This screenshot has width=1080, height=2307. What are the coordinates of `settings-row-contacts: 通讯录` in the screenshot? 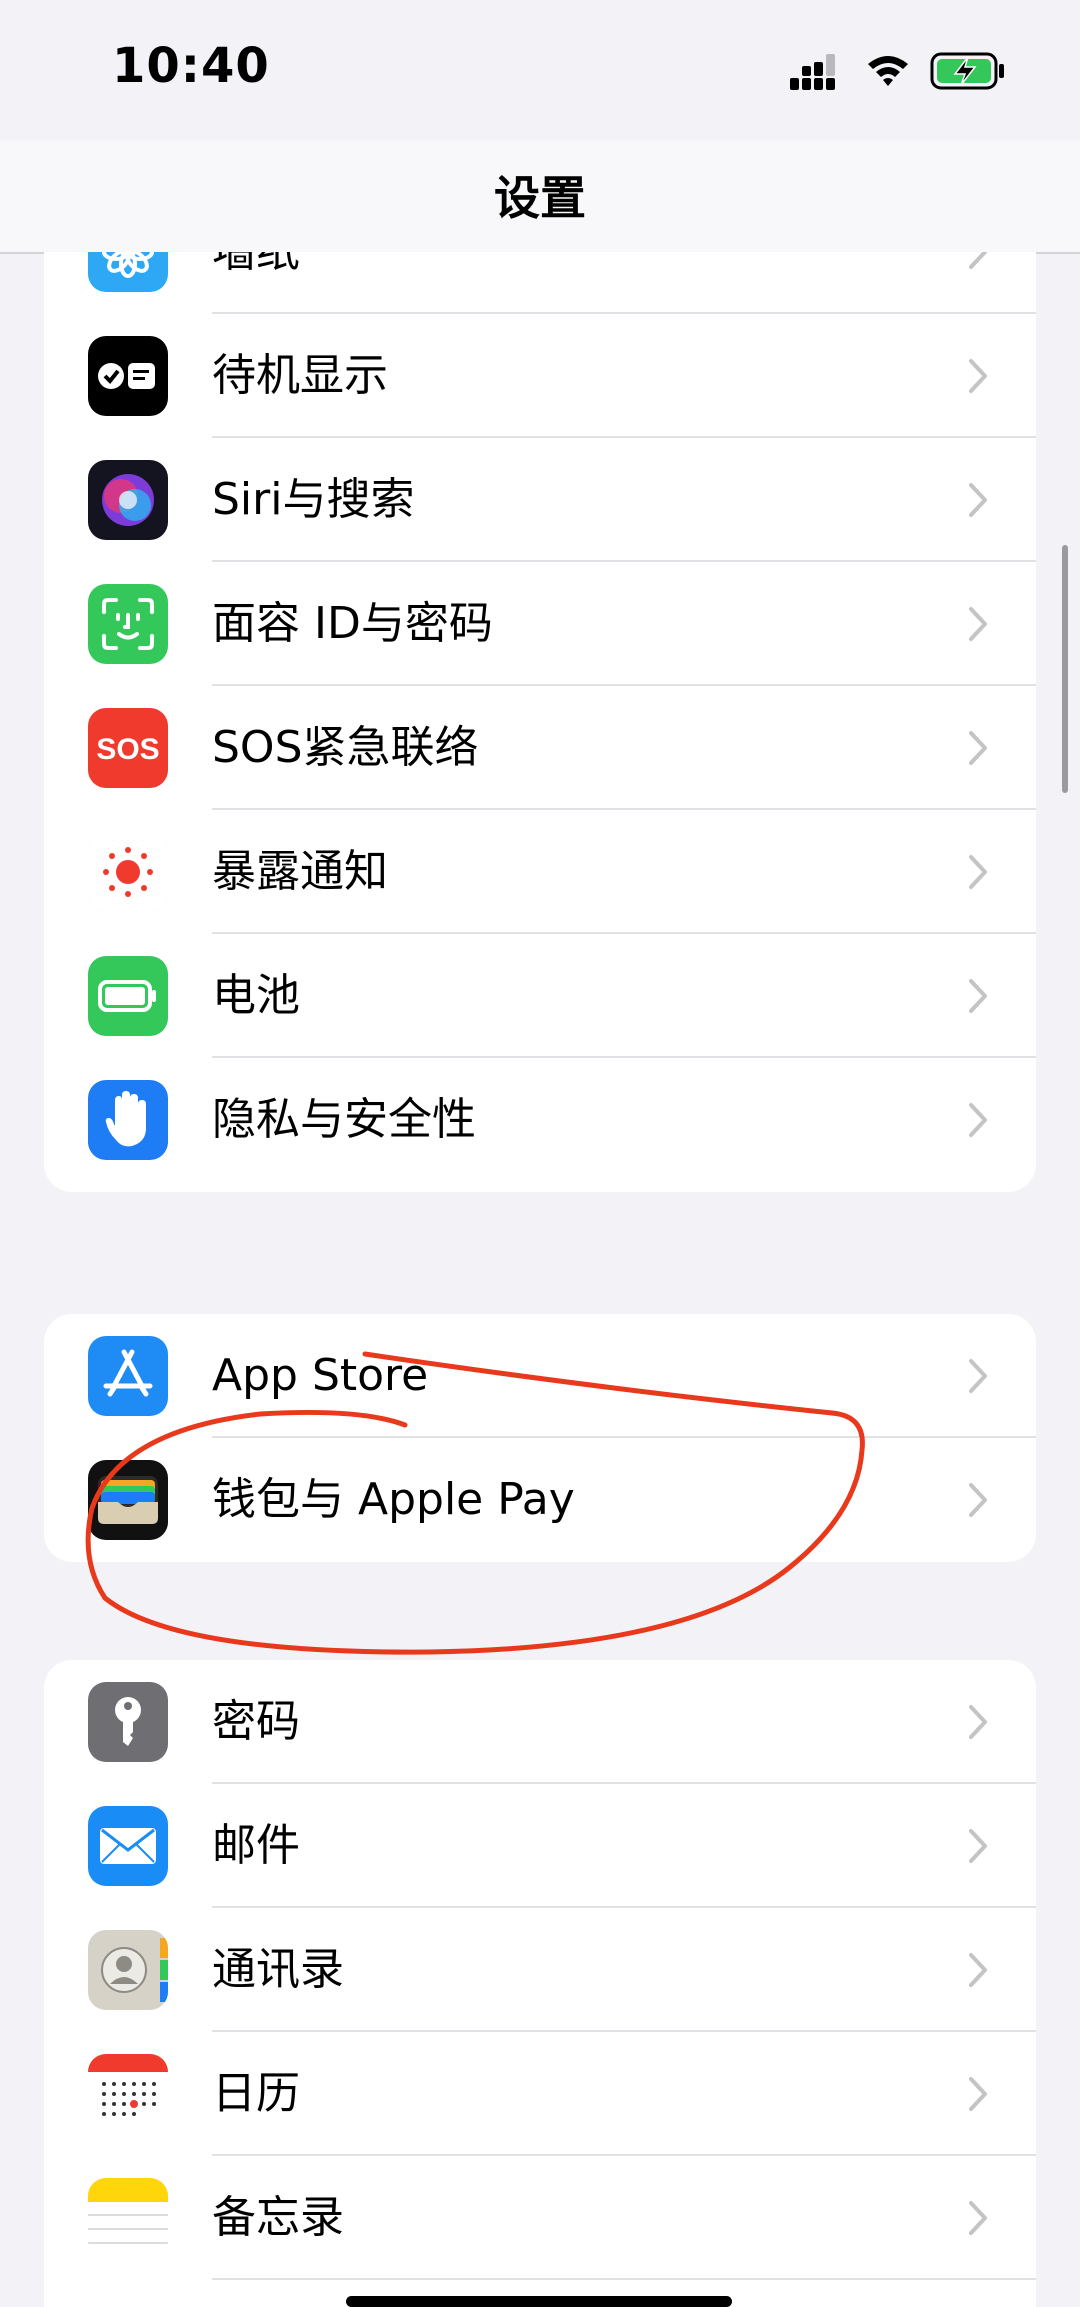 It's located at (540, 1970).